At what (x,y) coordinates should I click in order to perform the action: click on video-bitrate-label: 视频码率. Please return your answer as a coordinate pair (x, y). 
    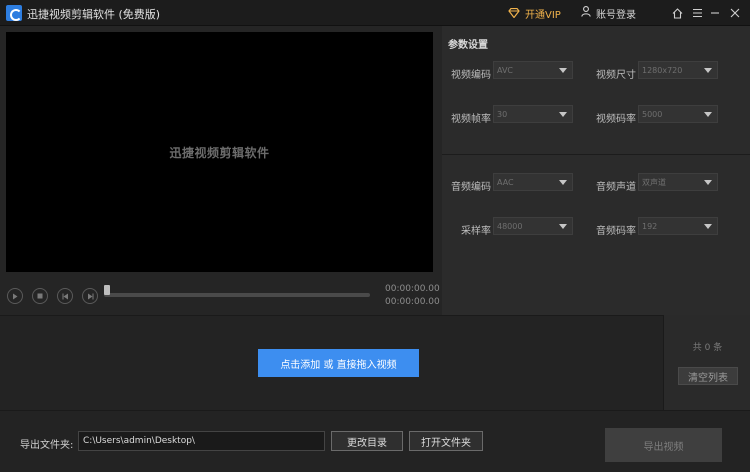
    Looking at the image, I should click on (616, 119).